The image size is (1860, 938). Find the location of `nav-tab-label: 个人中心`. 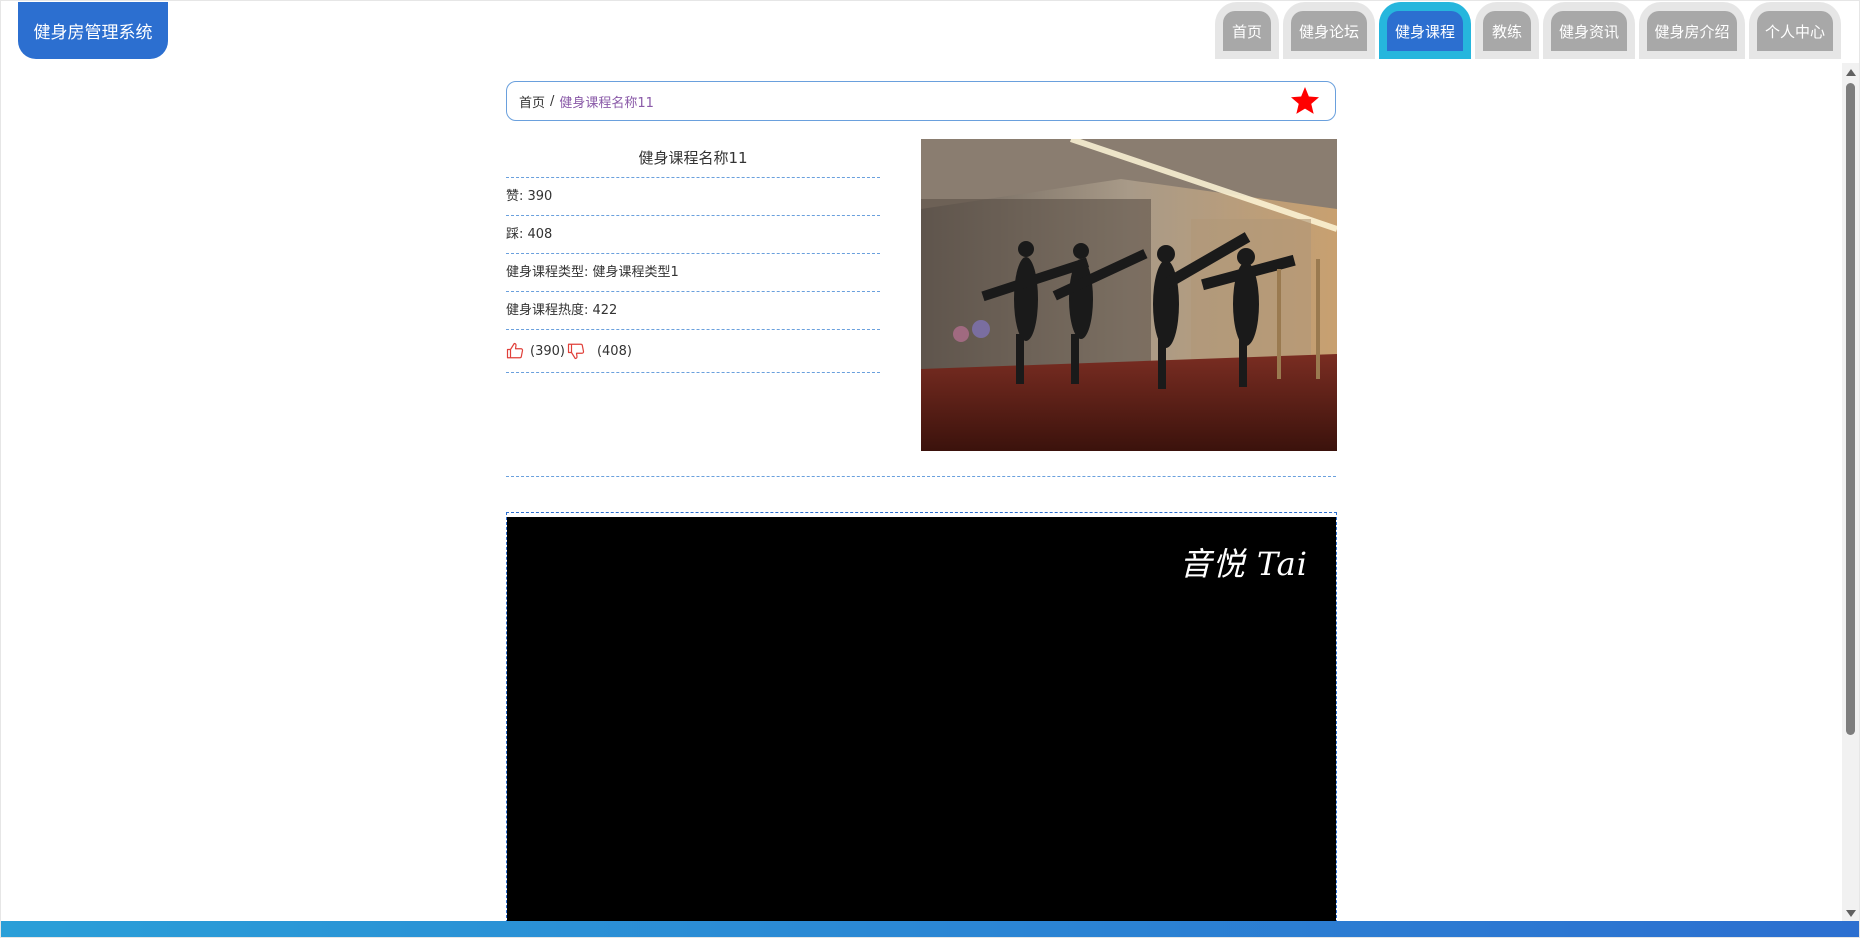

nav-tab-label: 个人中心 is located at coordinates (1795, 31).